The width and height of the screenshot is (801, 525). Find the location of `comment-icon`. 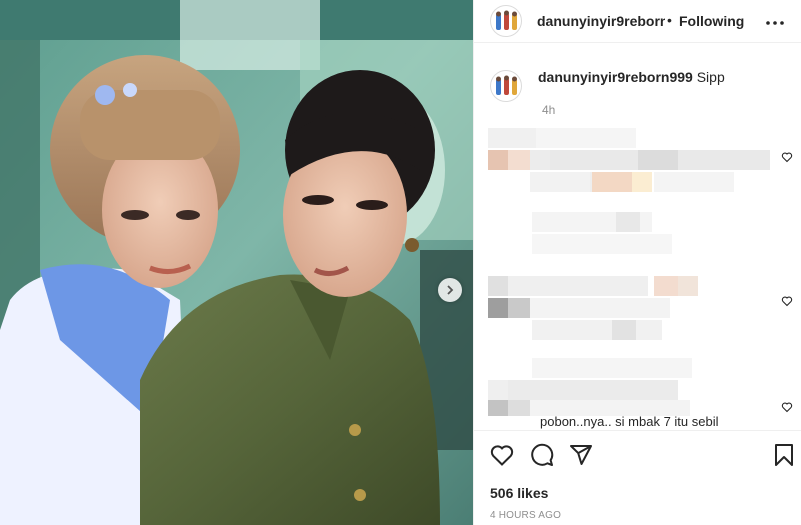

comment-icon is located at coordinates (542, 457).